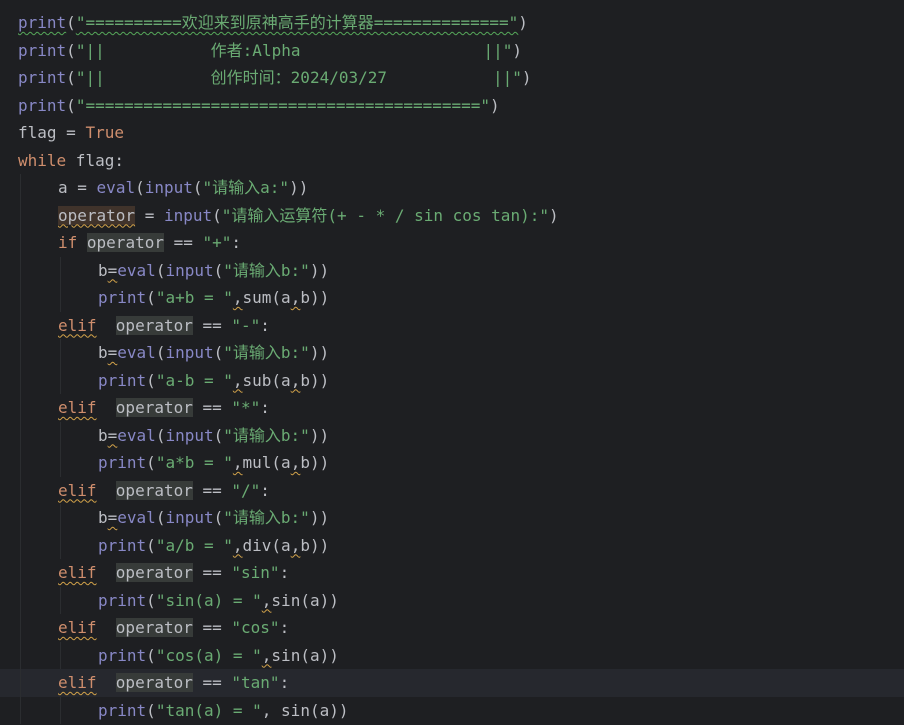  Describe the element at coordinates (452, 490) in the screenshot. I see `code-line: elif operator == "/":` at that location.